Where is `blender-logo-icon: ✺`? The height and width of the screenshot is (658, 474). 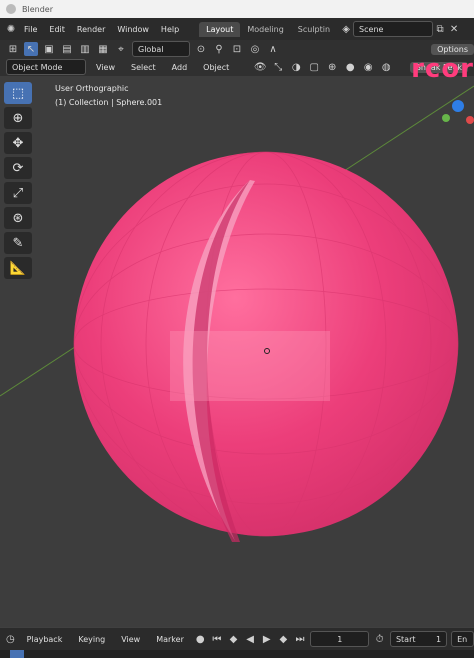 blender-logo-icon: ✺ is located at coordinates (11, 29).